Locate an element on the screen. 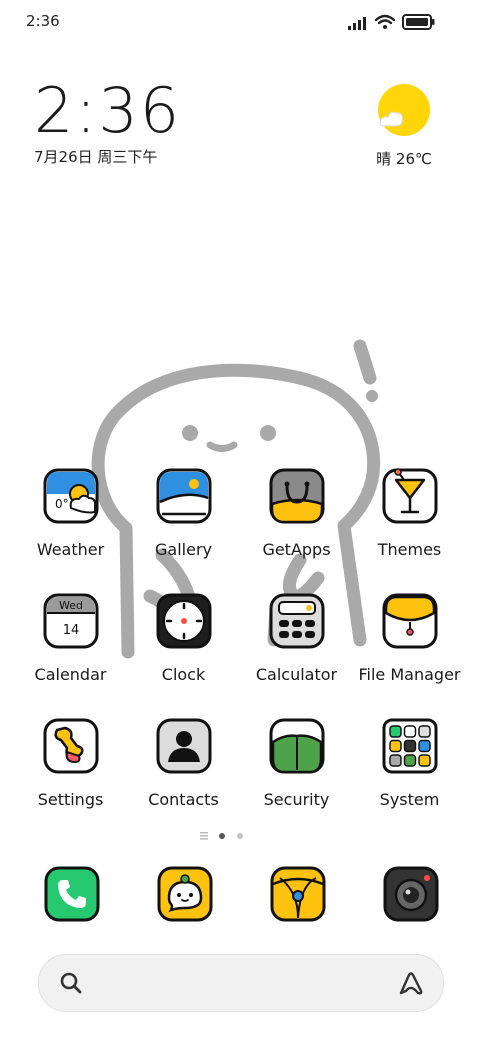  app-label: Settings is located at coordinates (70, 799).